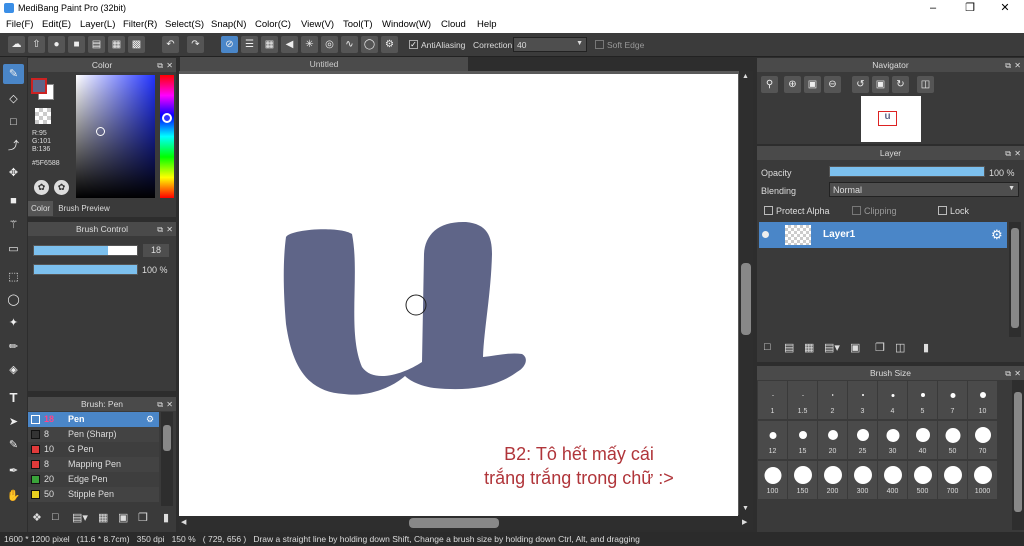 The image size is (1024, 546). Describe the element at coordinates (136, 44) in the screenshot. I see `grid-icon: ▩` at that location.